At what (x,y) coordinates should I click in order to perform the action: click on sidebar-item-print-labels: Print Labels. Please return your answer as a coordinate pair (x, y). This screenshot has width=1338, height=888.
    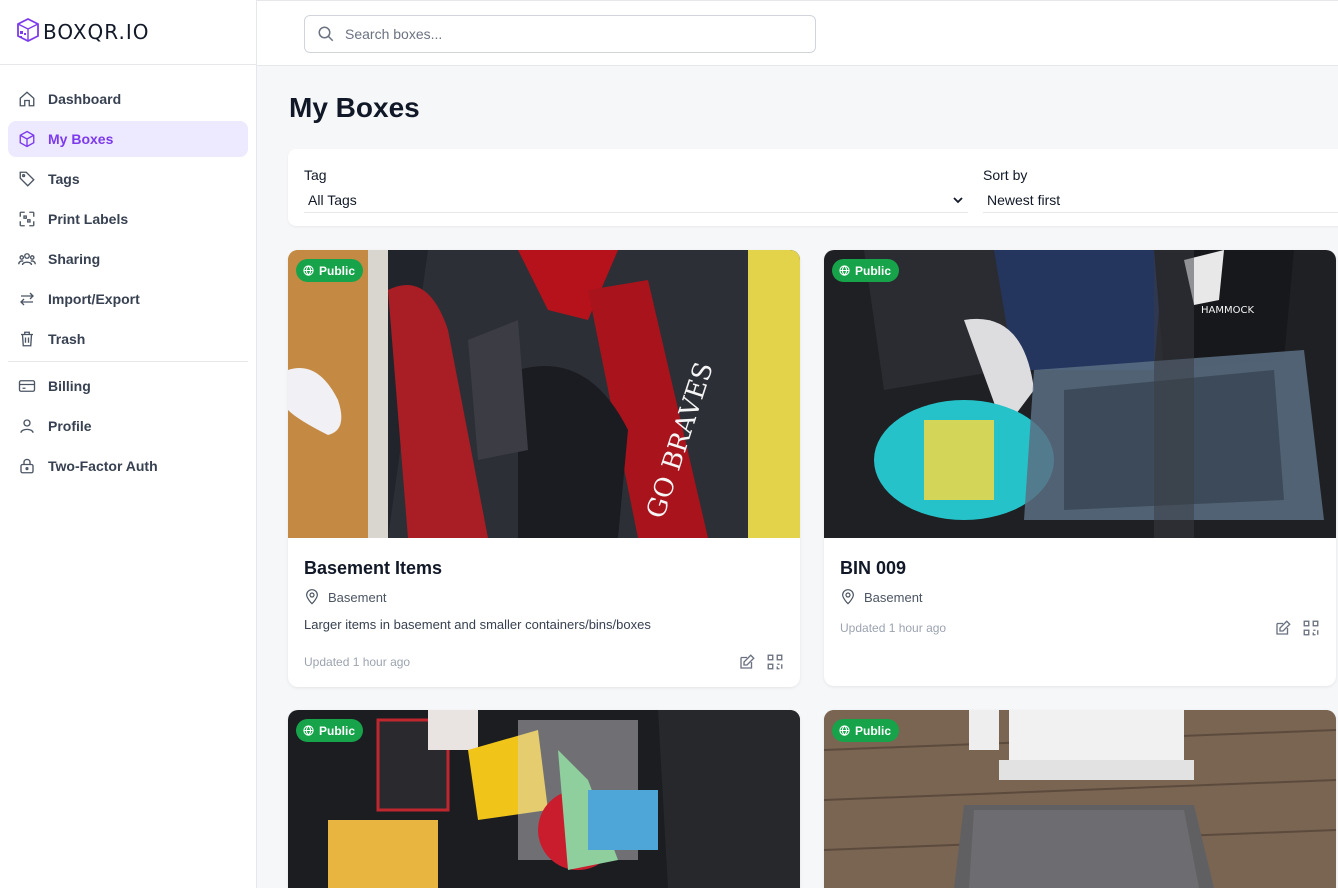
    Looking at the image, I should click on (128, 219).